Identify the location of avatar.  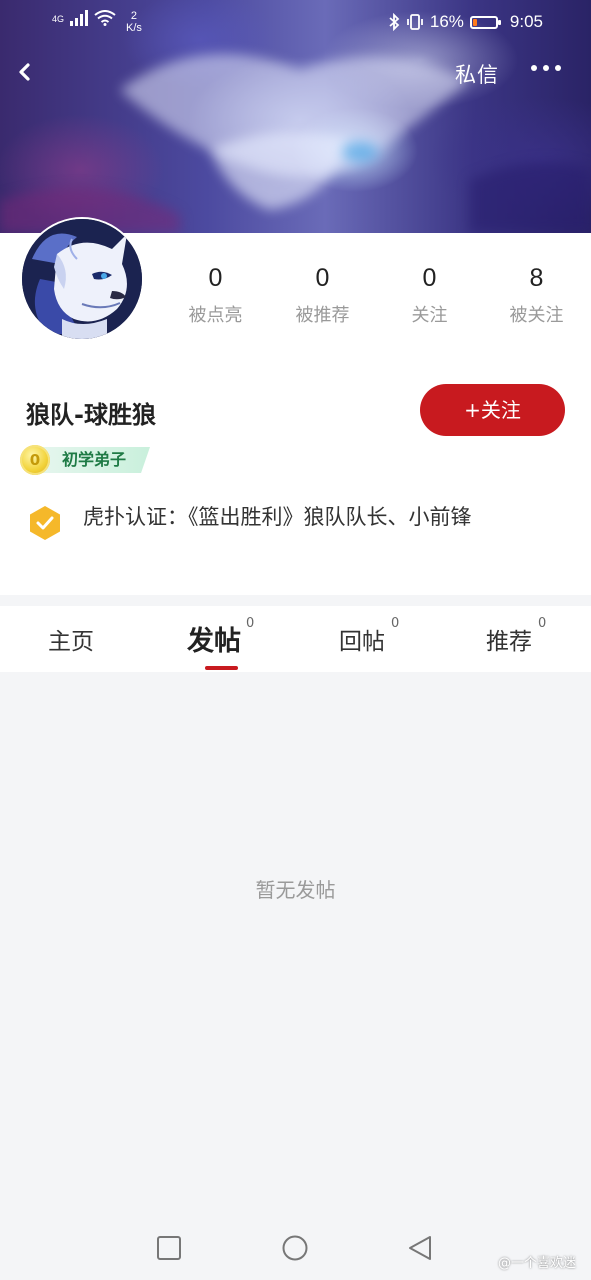
(82, 279).